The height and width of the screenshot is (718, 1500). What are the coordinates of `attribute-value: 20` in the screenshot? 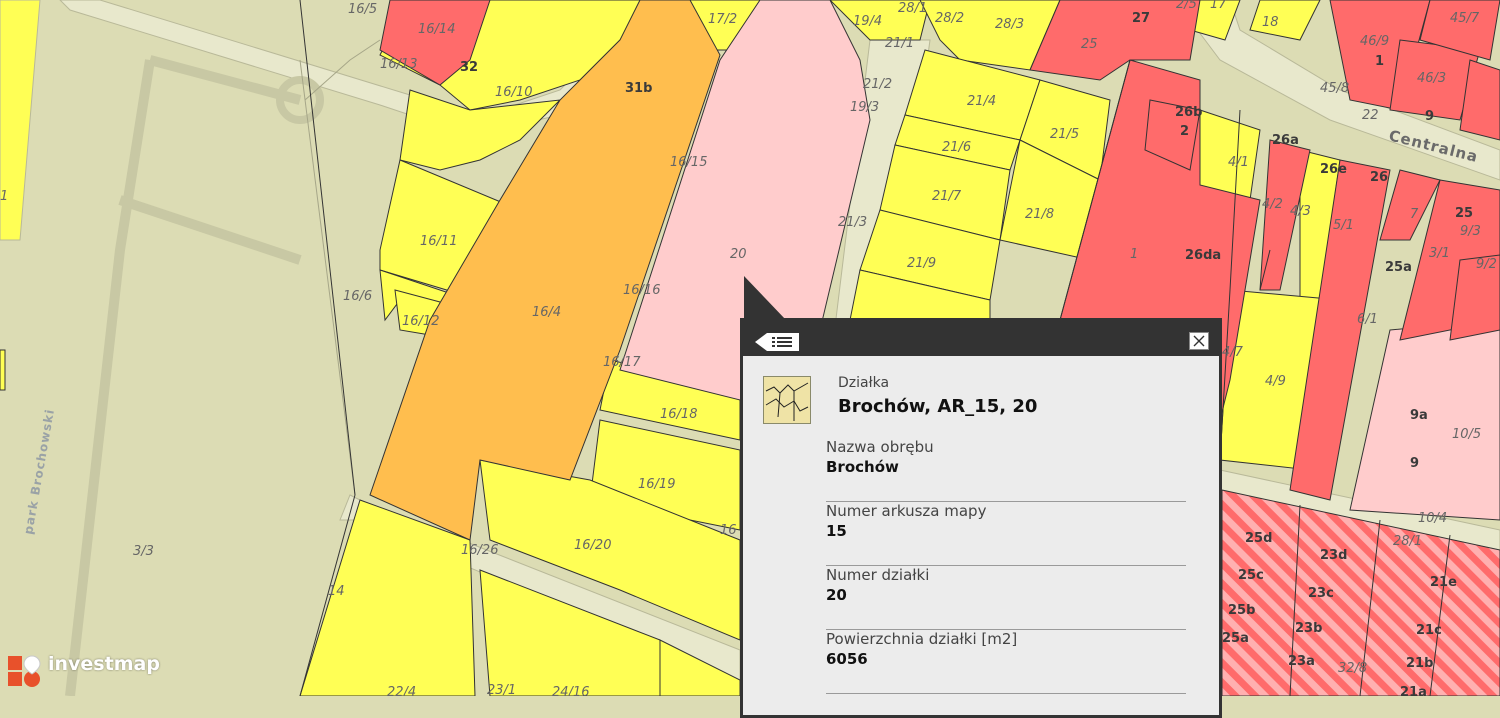 It's located at (836, 595).